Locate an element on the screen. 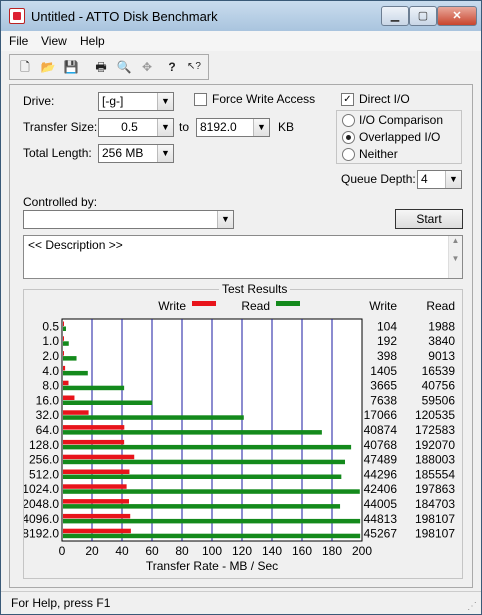  total-length-select: 256 MB ▼ is located at coordinates (136, 153).